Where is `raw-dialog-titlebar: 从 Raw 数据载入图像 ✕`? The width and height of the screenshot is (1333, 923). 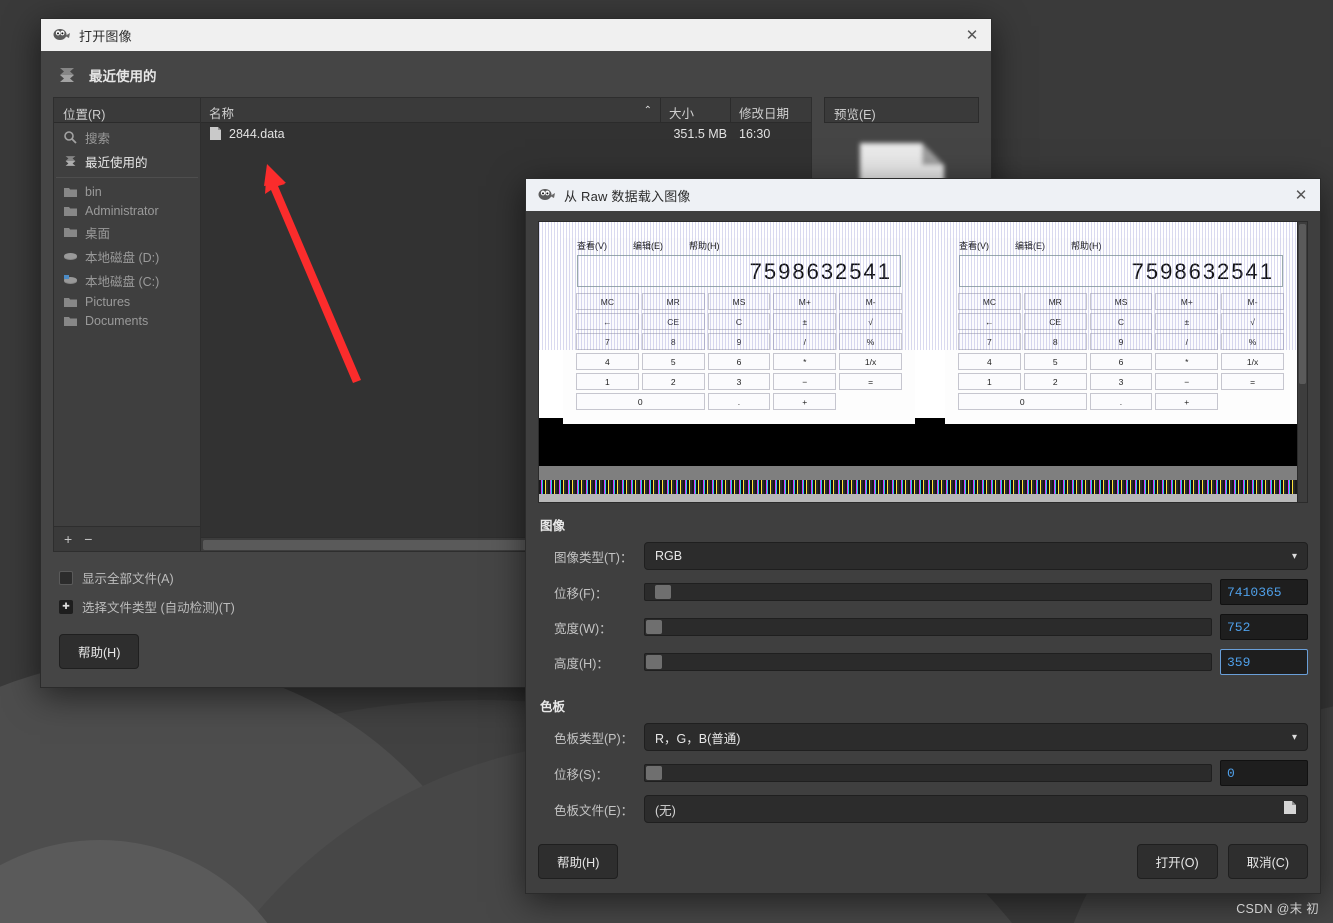
raw-dialog-titlebar: 从 Raw 数据载入图像 ✕ is located at coordinates (923, 195).